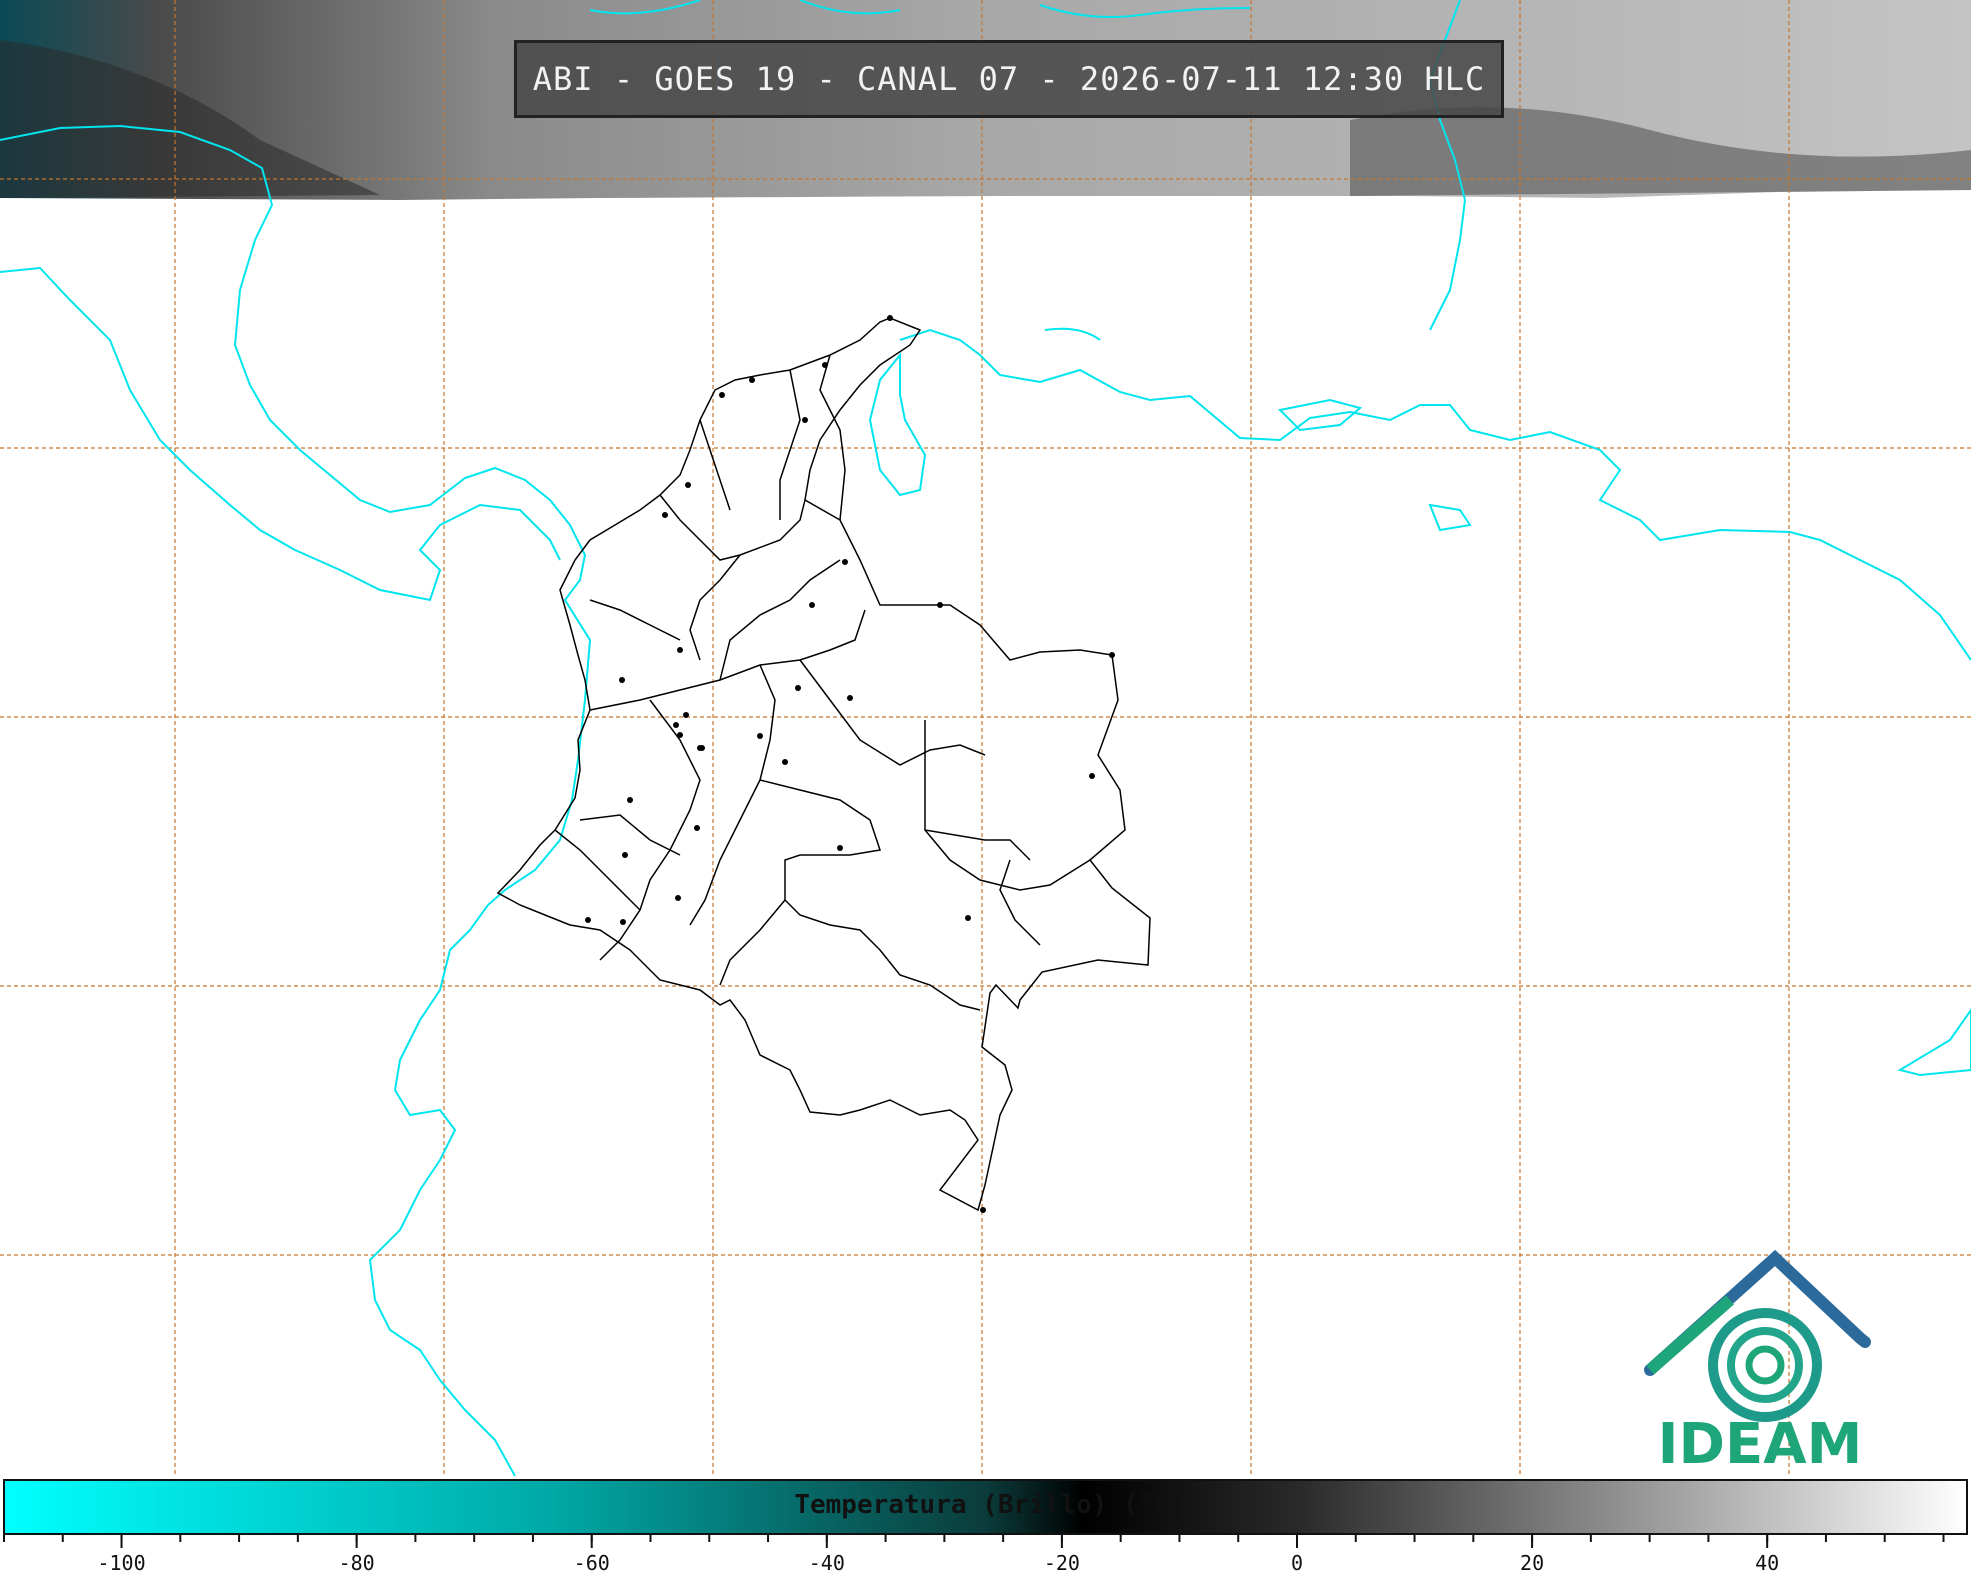 Image resolution: width=1971 pixels, height=1577 pixels. Describe the element at coordinates (357, 1563) in the screenshot. I see `colorbar-tick-label: -80` at that location.